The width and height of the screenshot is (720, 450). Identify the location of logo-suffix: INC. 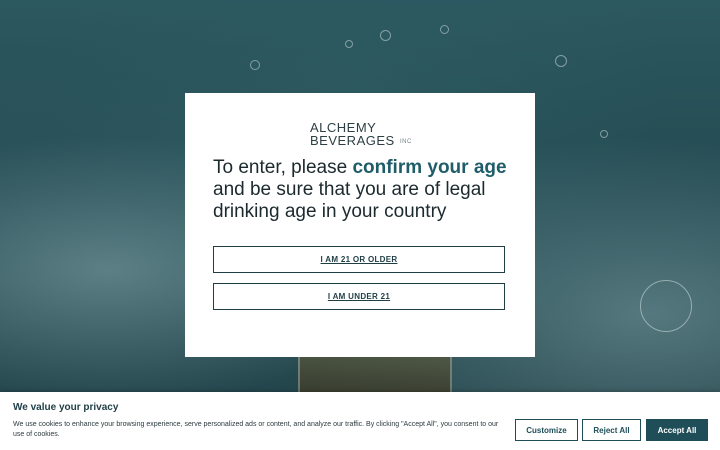
(406, 142).